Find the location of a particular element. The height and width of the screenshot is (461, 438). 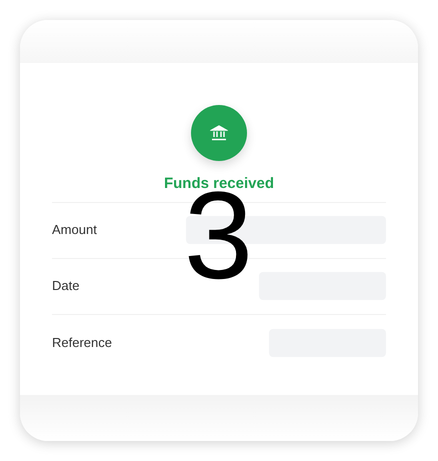

row-label: Amount is located at coordinates (74, 230).